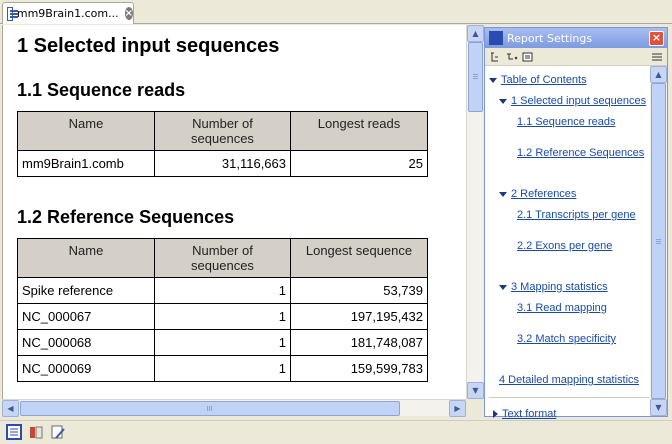 Image resolution: width=672 pixels, height=444 pixels. Describe the element at coordinates (475, 212) in the screenshot. I see `report-vertical-scrollbar: ▲ ▼` at that location.